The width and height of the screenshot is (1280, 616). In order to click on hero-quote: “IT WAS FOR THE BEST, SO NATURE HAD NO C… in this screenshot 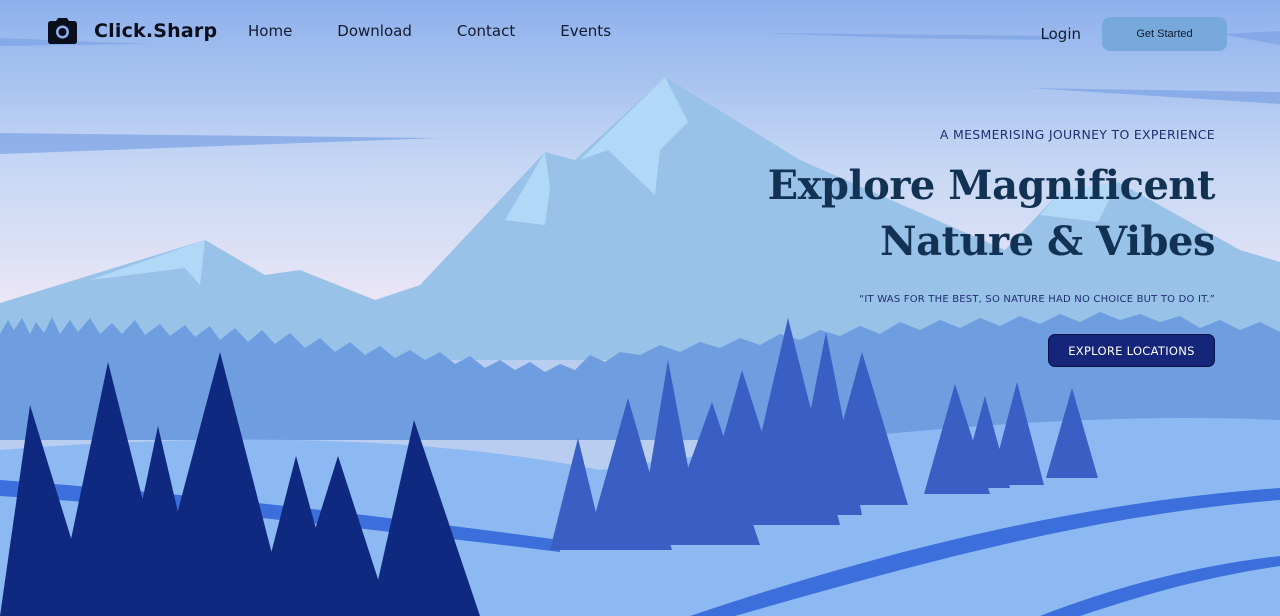, I will do `click(1037, 299)`.